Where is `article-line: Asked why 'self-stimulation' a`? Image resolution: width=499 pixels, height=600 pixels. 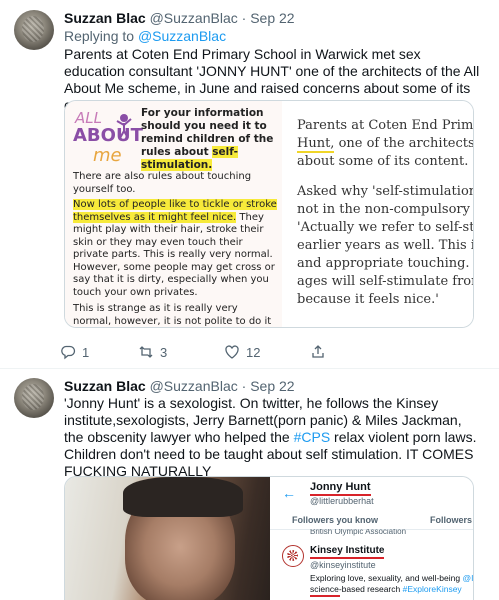 article-line: Asked why 'self-stimulation' a is located at coordinates (385, 191).